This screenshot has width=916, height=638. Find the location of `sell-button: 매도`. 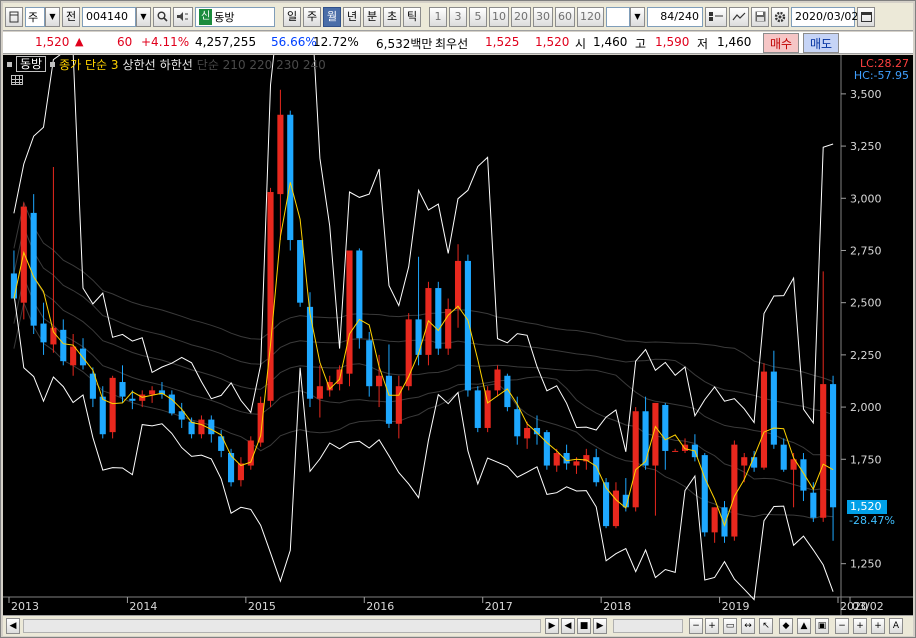

sell-button: 매도 is located at coordinates (821, 43).